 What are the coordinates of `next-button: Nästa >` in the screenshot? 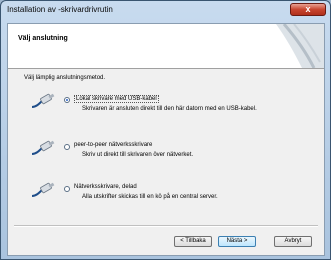 It's located at (237, 241).